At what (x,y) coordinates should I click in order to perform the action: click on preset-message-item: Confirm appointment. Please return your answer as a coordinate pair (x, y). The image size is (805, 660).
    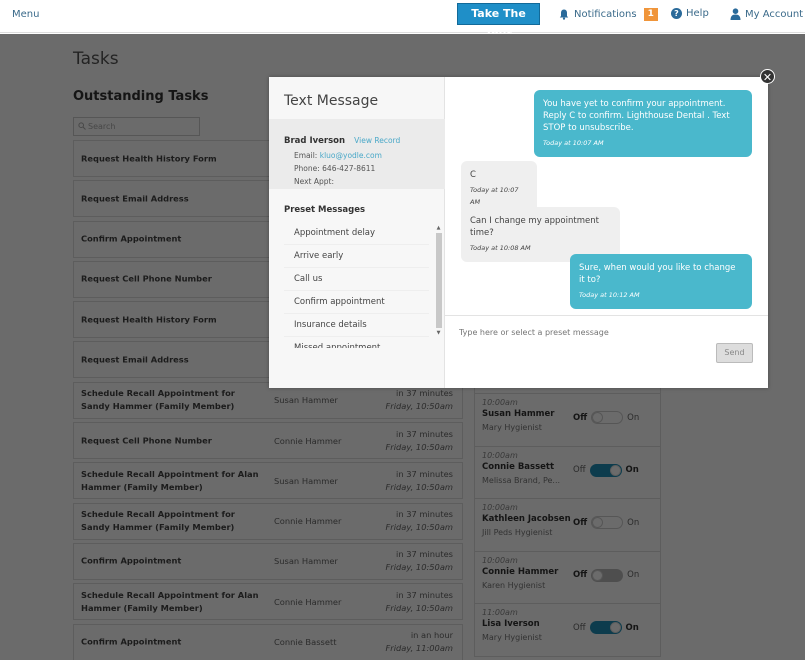
    Looking at the image, I should click on (356, 302).